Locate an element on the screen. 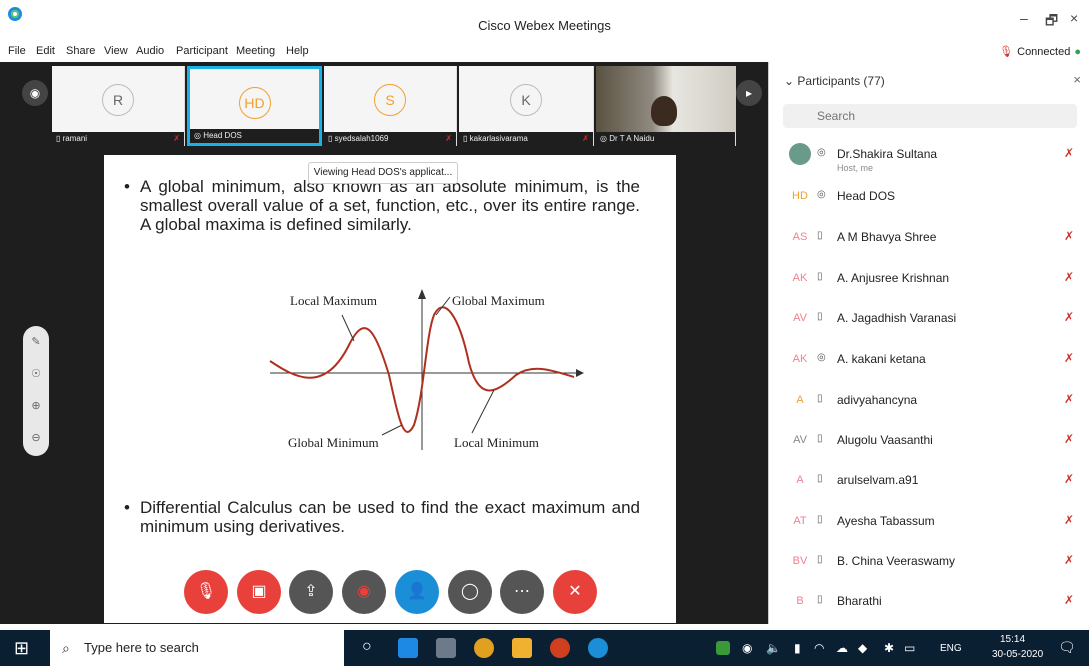 The height and width of the screenshot is (666, 1089). more-button: ⋯ is located at coordinates (522, 592).